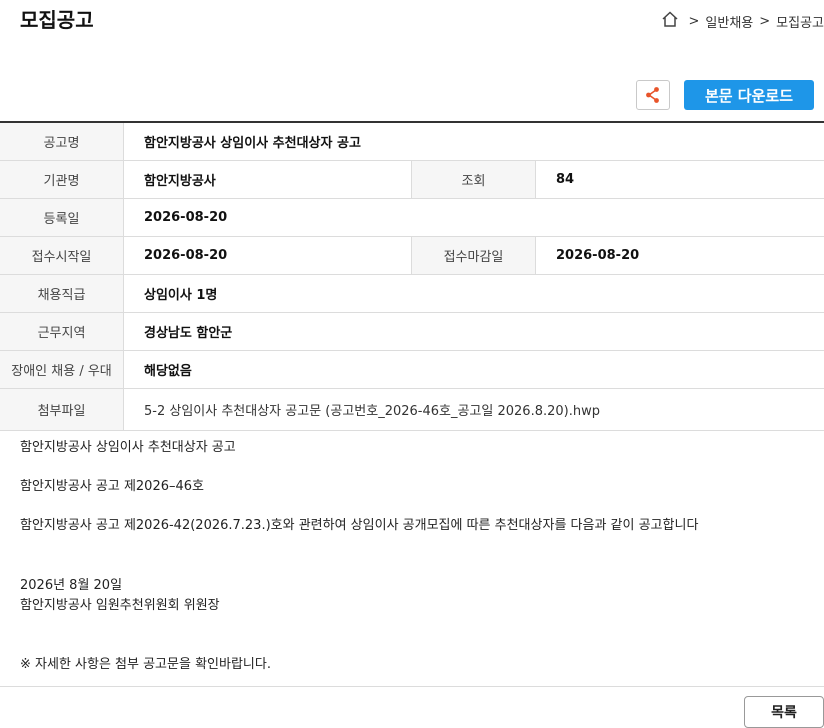  I want to click on disabled-hiring-value: 해당없음, so click(474, 370).